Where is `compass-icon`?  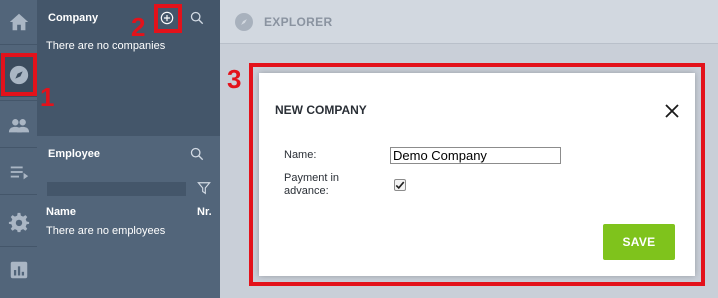 compass-icon is located at coordinates (244, 21).